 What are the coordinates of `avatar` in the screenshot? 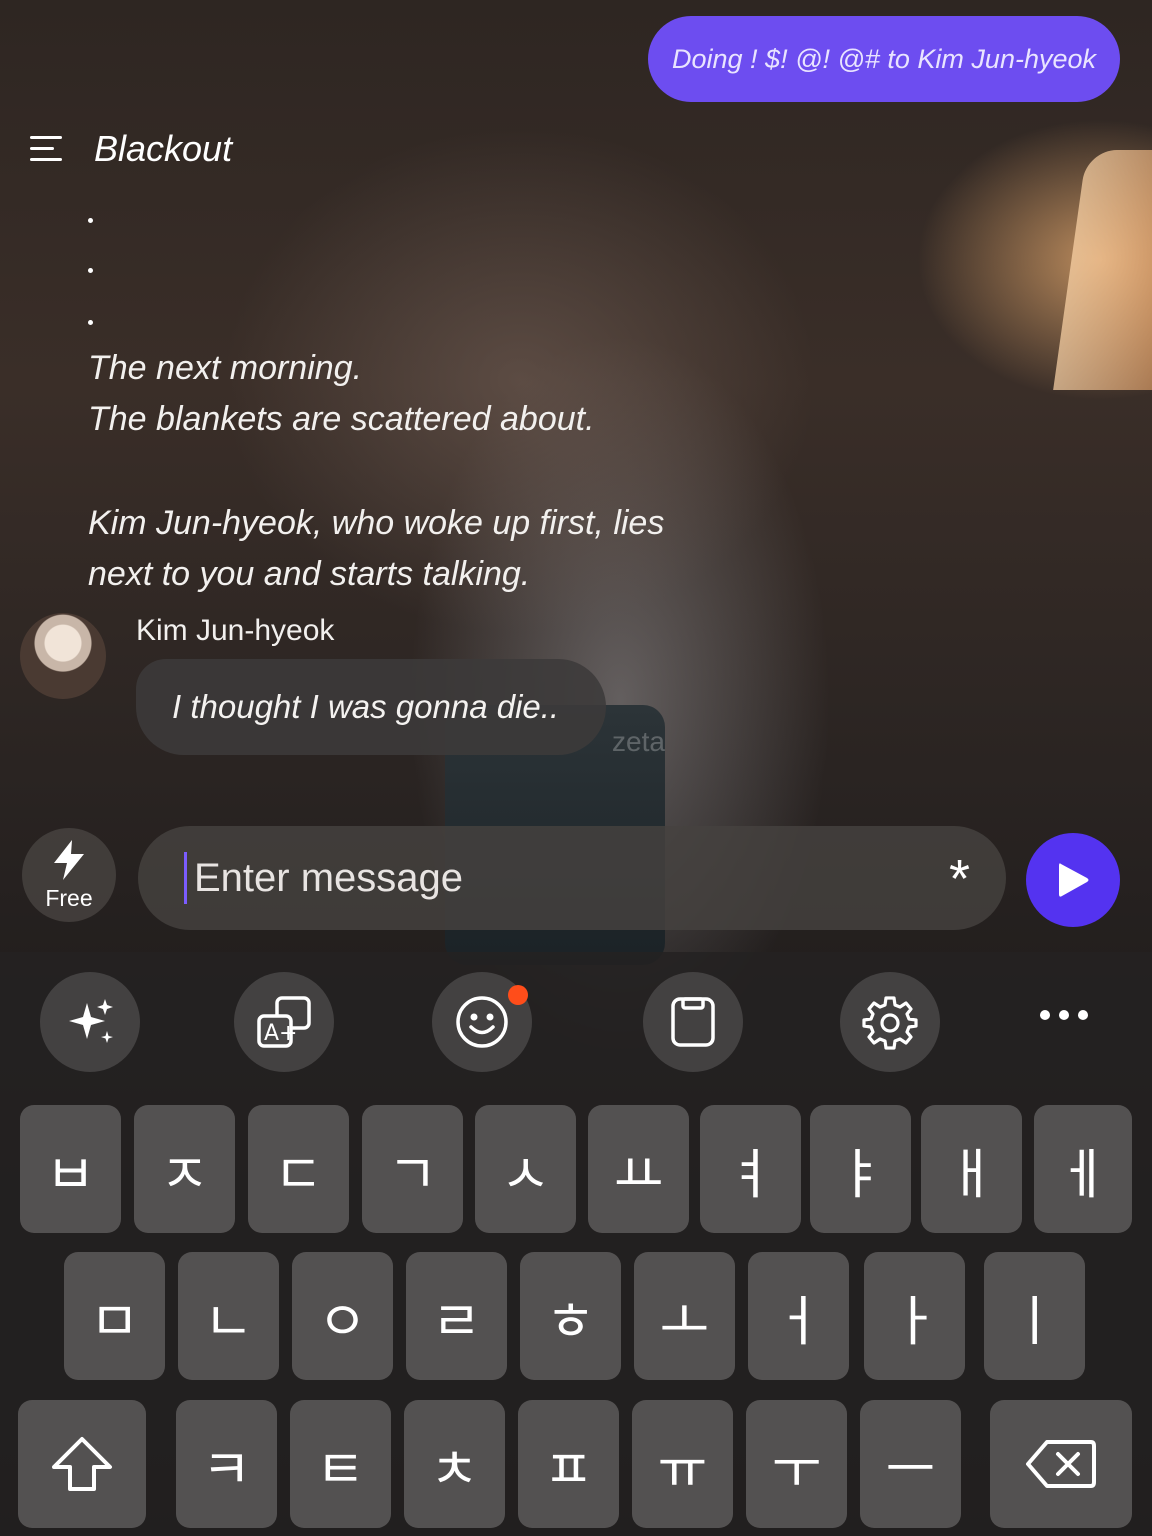 It's located at (63, 656).